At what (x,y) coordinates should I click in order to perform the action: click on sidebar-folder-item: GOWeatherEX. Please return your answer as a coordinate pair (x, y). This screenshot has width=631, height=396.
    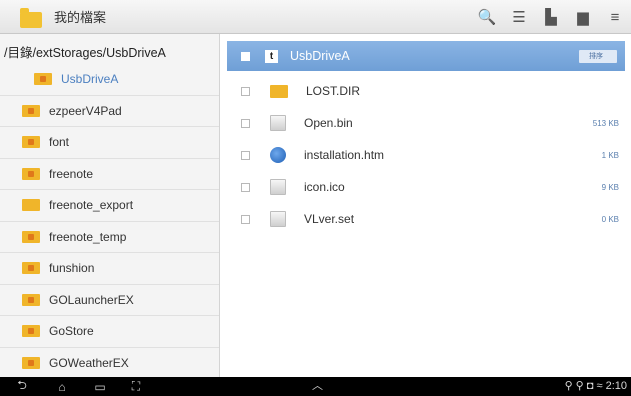
    Looking at the image, I should click on (109, 363).